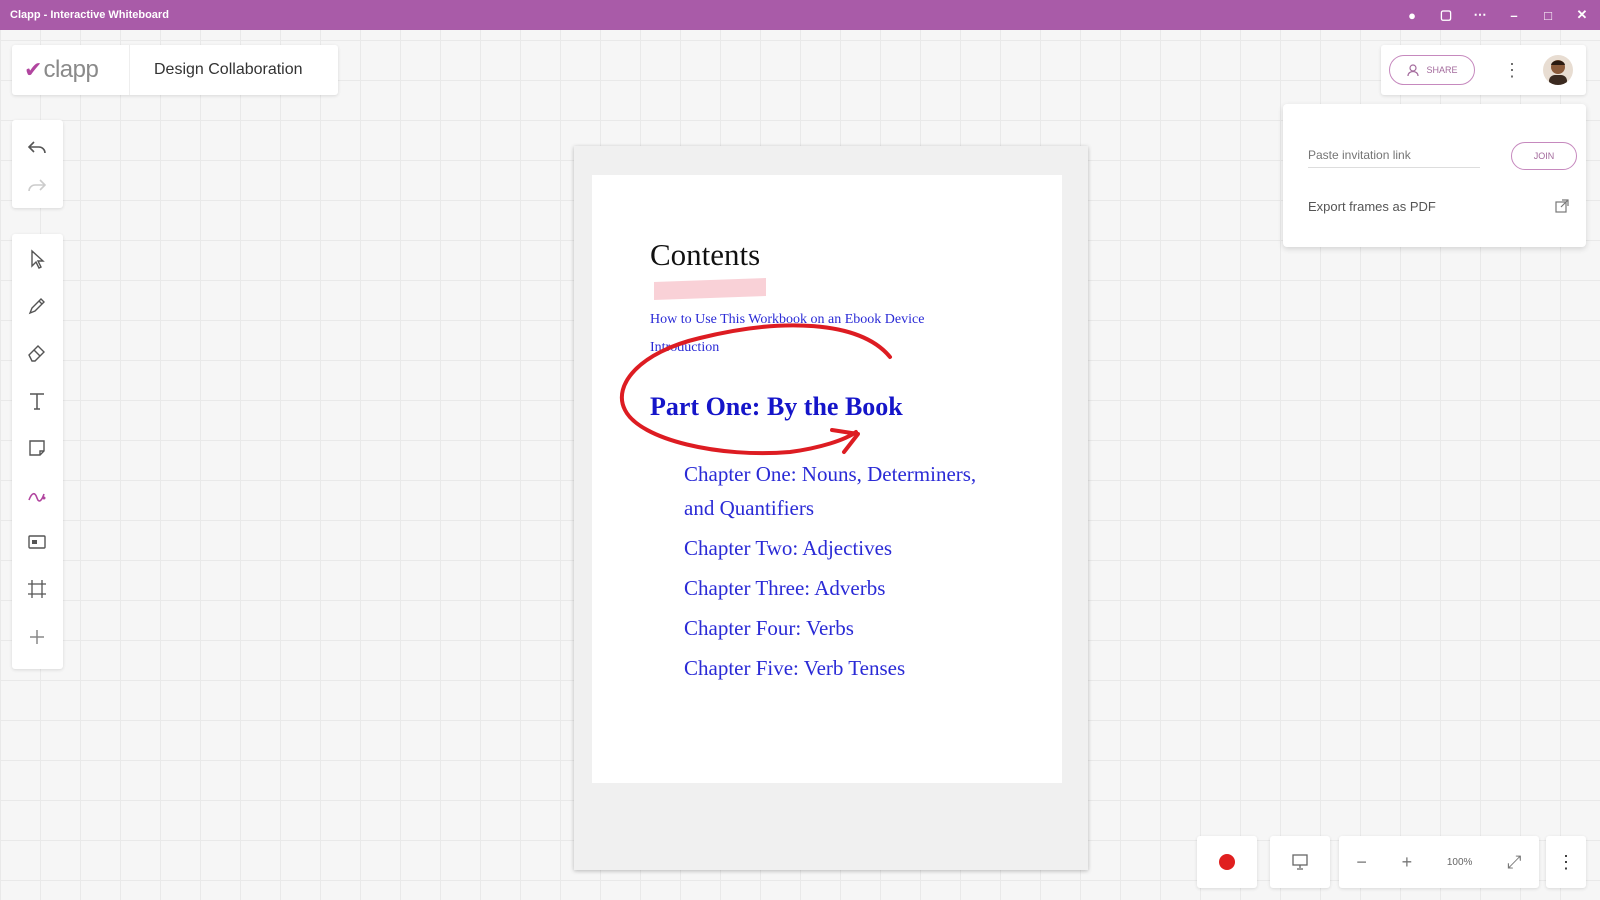  I want to click on sticky-note-icon, so click(37, 448).